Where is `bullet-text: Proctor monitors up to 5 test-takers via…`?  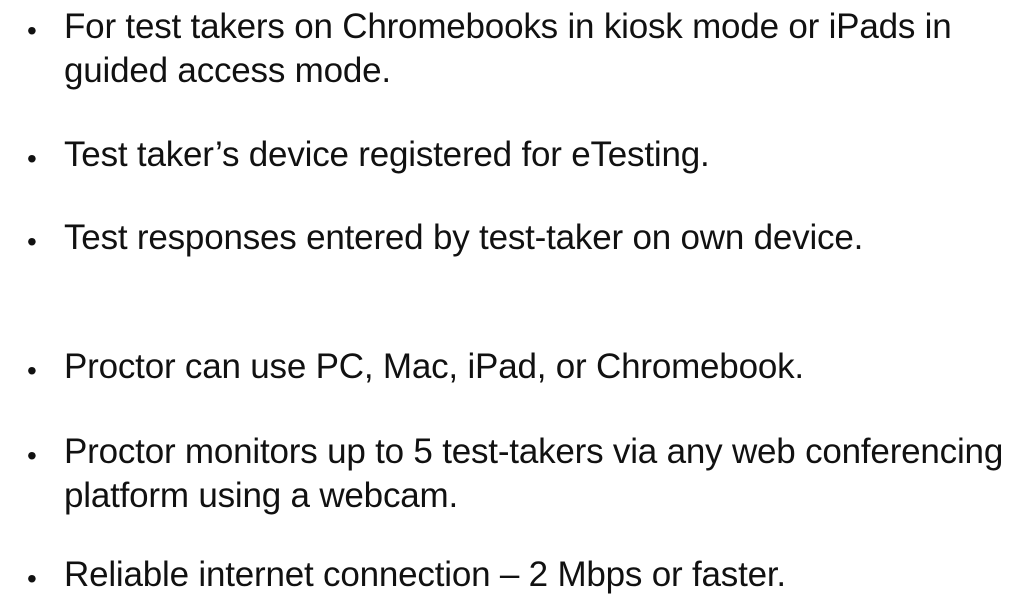
bullet-text: Proctor monitors up to 5 test-takers via… is located at coordinates (534, 473).